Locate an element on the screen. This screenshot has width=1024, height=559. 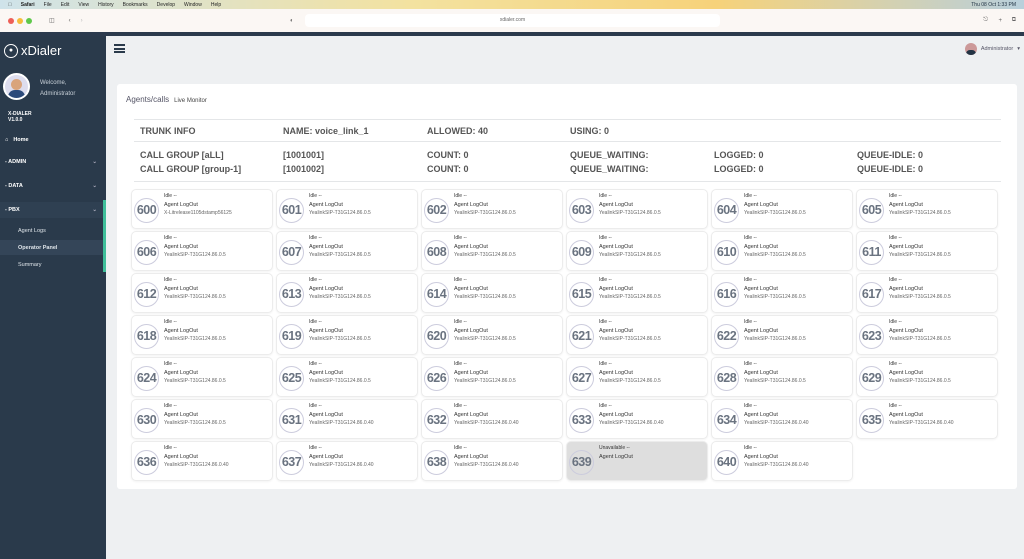
call-group-label: CALL GROUP [group-1] is located at coordinates (191, 169).